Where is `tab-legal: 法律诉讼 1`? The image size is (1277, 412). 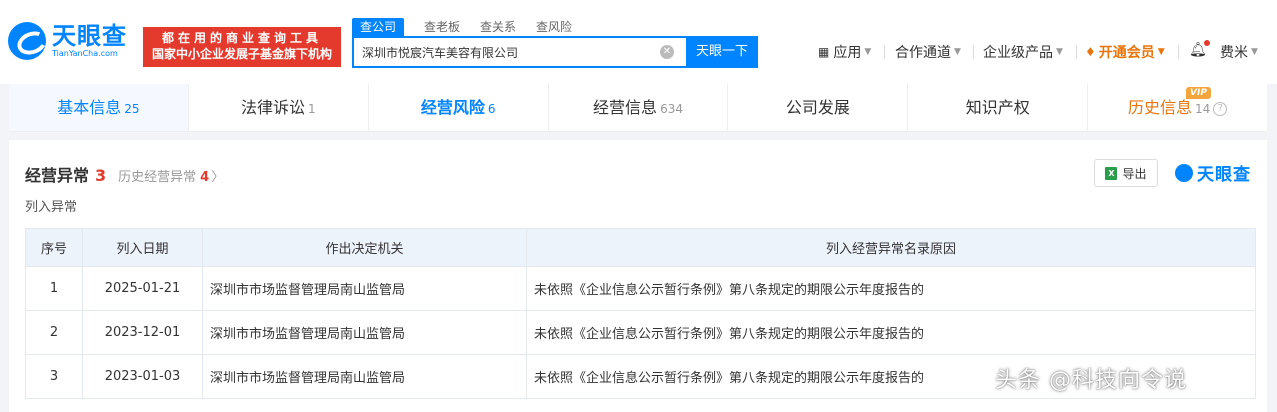
tab-legal: 法律诉讼 1 is located at coordinates (279, 107).